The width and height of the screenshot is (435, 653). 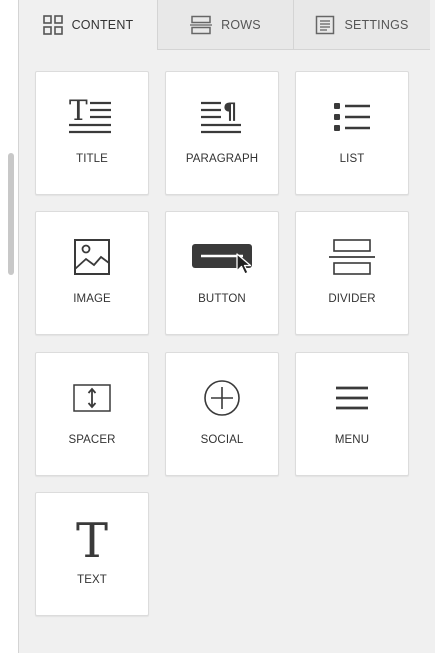 I want to click on block-image: IMAGE, so click(x=92, y=273).